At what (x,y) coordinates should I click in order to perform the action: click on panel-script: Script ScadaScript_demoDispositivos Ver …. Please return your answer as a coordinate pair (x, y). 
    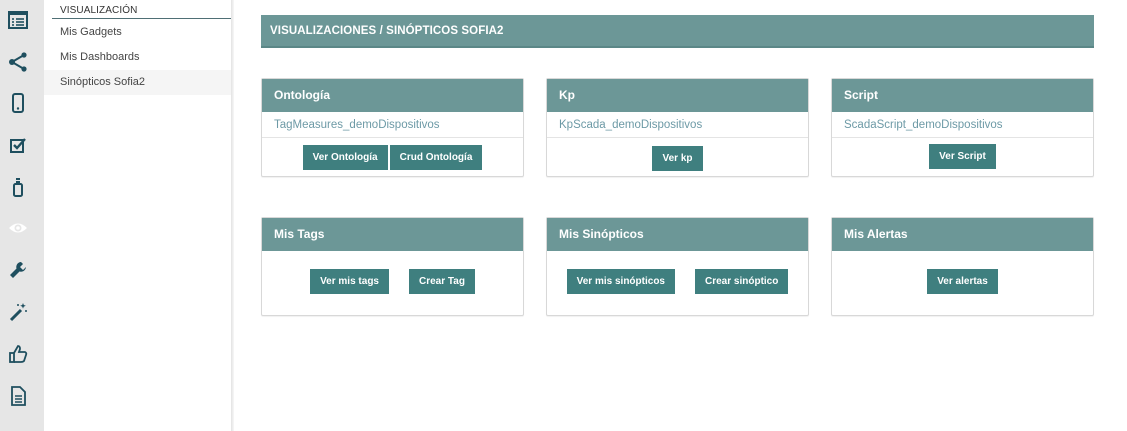
    Looking at the image, I should click on (962, 127).